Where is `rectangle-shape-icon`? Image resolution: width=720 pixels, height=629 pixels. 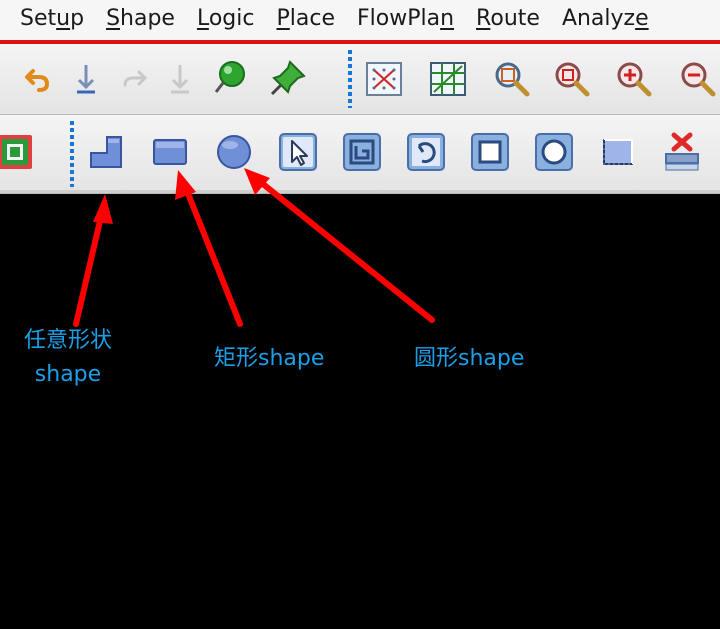 rectangle-shape-icon is located at coordinates (170, 152).